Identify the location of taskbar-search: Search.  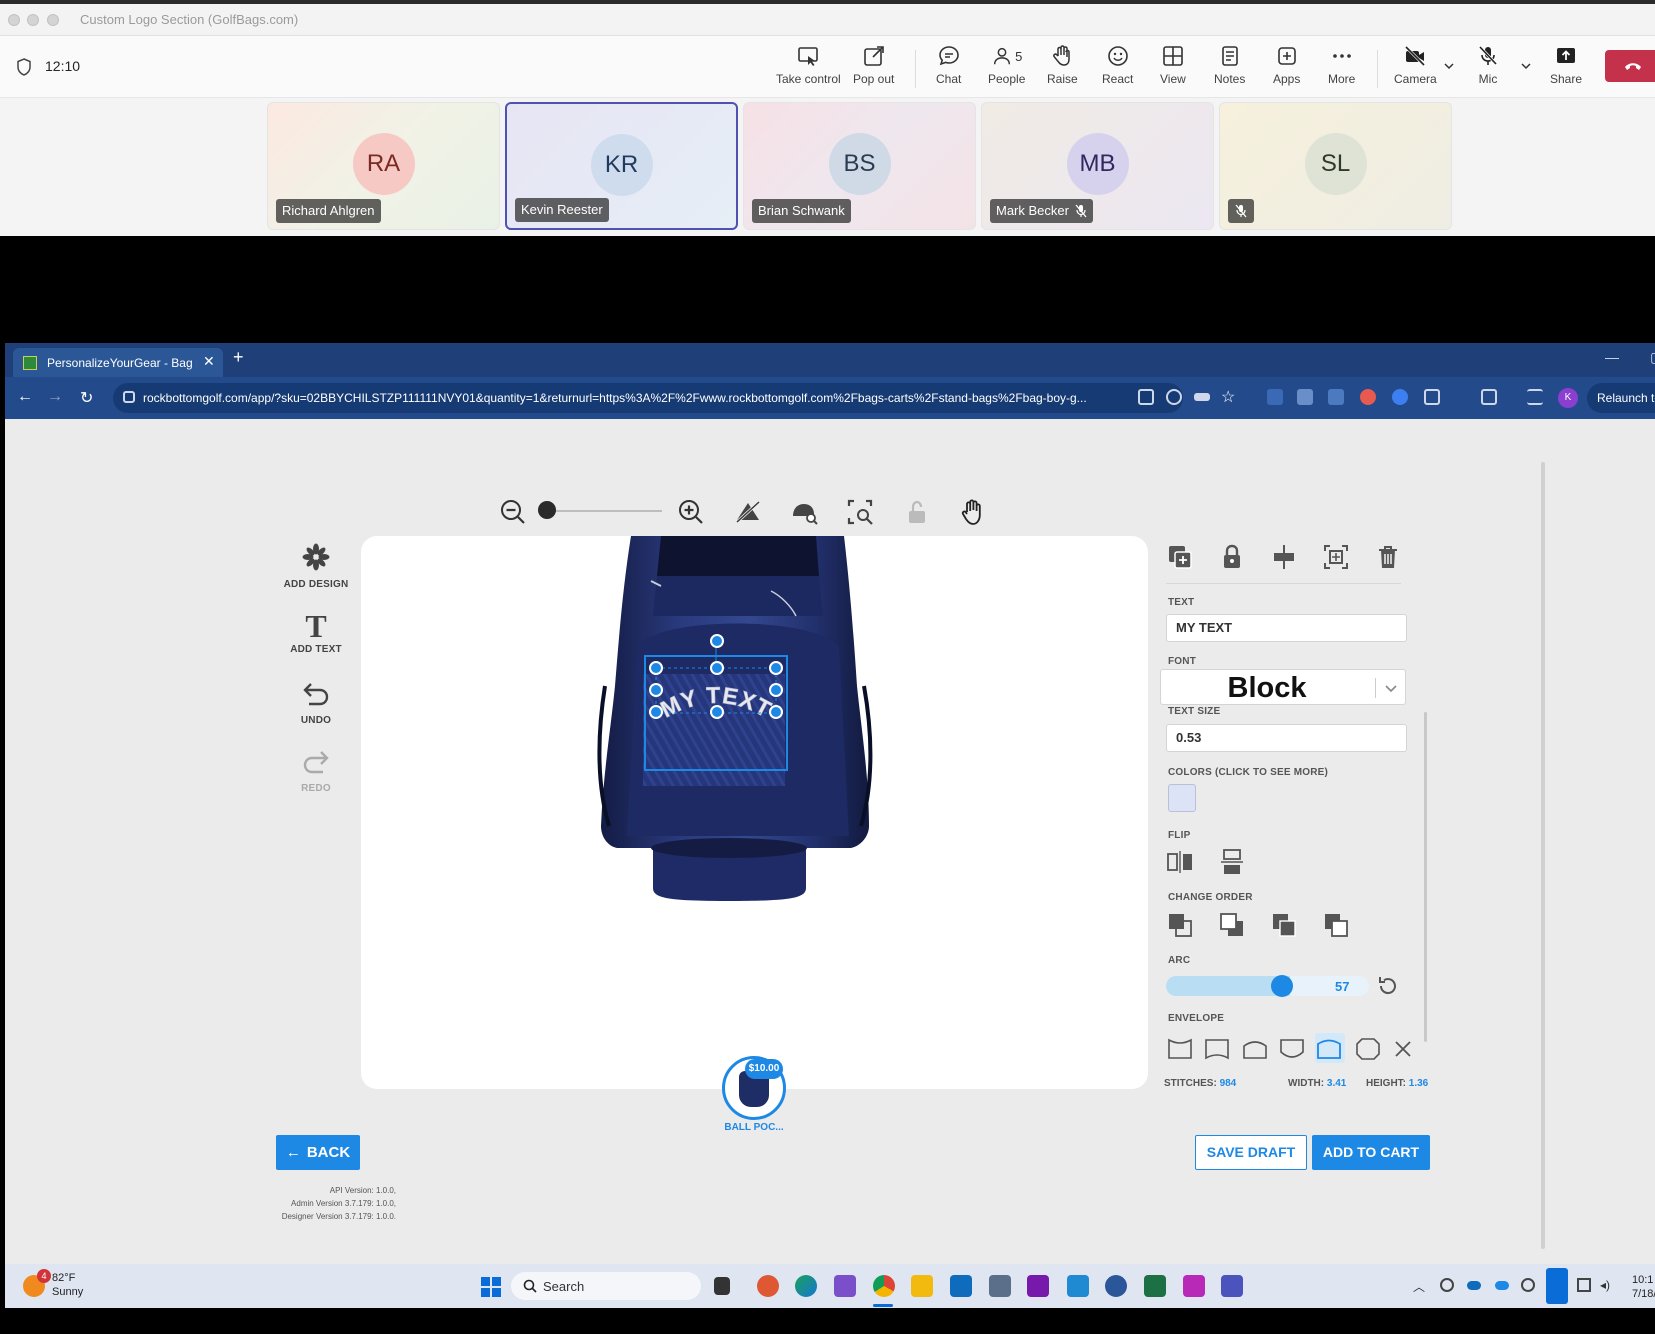
(606, 1286).